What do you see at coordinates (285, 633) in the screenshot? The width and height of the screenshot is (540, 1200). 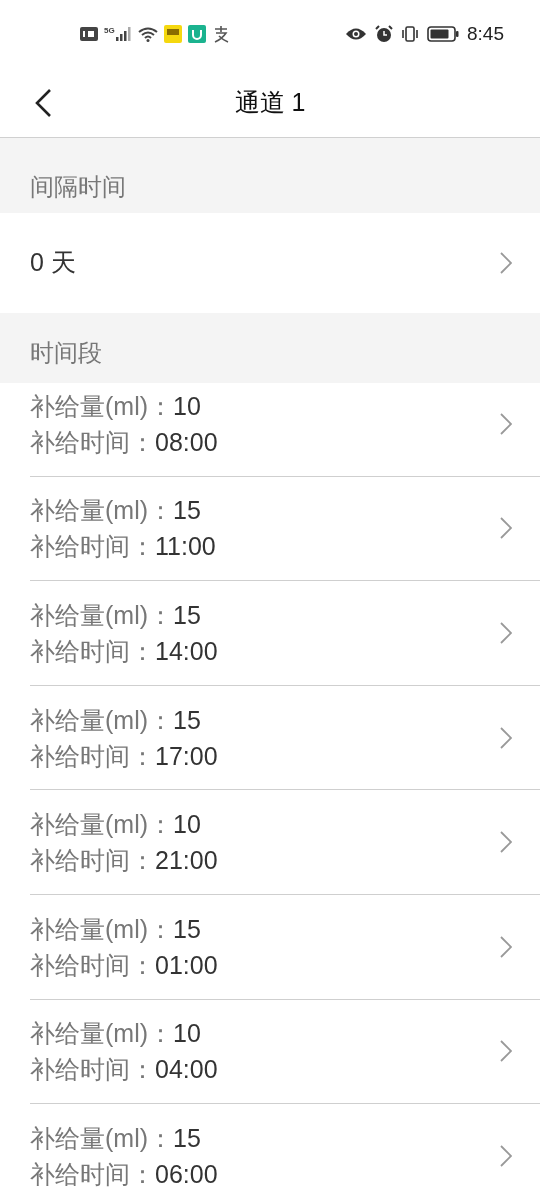 I see `period-row: 补给量(ml)：15 补给时间：14:00` at bounding box center [285, 633].